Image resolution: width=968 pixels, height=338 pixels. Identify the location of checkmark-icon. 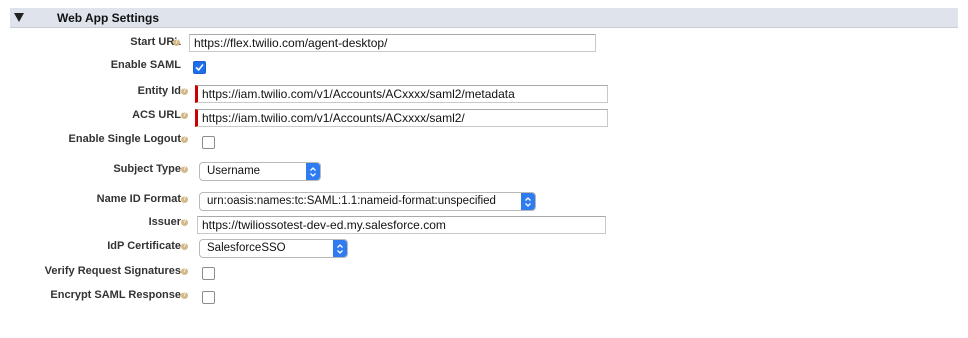
(199, 67).